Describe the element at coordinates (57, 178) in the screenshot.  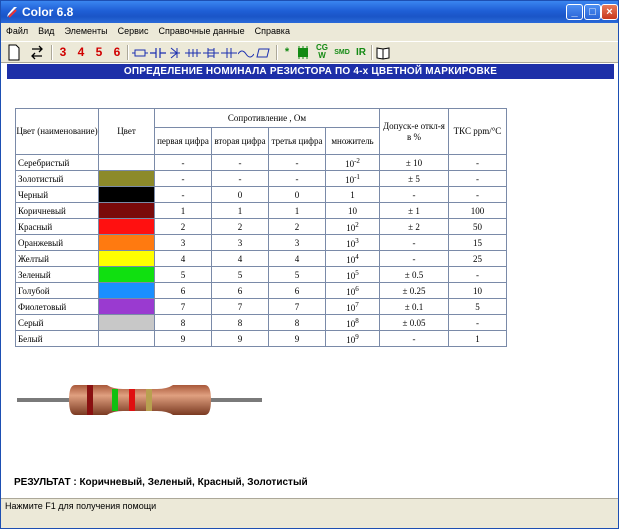
I see `color-name-cell: Золотистый` at that location.